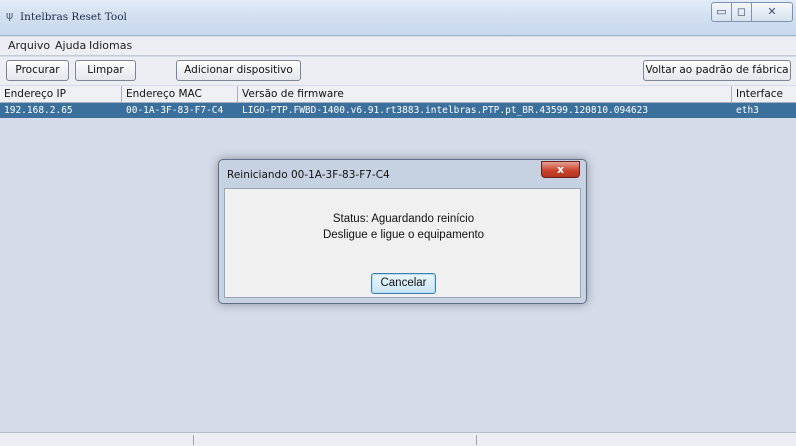  I want to click on close-window-button: ✕, so click(772, 12).